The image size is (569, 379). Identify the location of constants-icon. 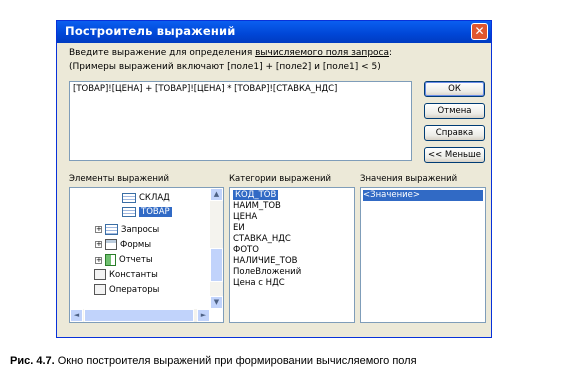
(100, 274).